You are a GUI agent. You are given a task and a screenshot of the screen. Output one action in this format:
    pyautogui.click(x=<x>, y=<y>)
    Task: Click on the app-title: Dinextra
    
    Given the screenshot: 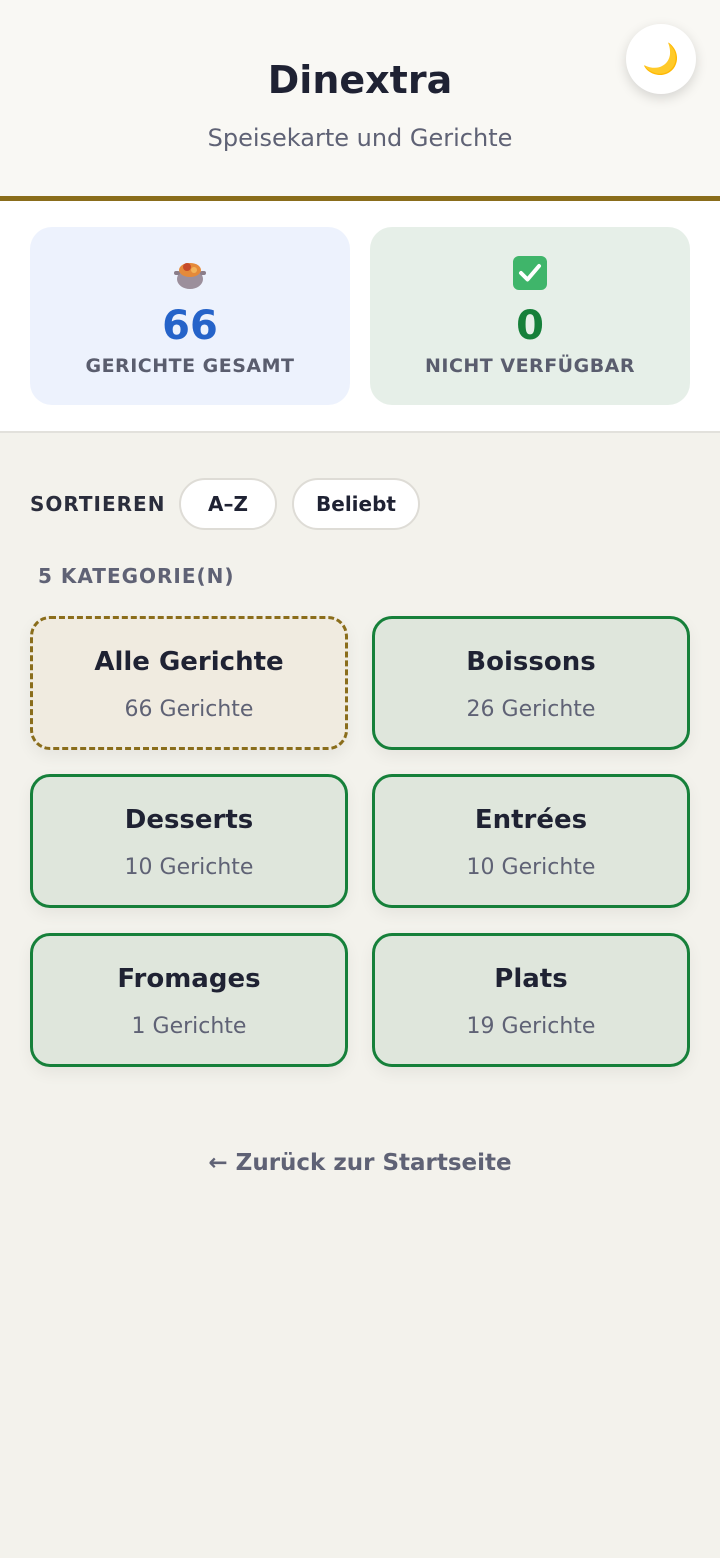 What is the action you would take?
    pyautogui.click(x=360, y=80)
    